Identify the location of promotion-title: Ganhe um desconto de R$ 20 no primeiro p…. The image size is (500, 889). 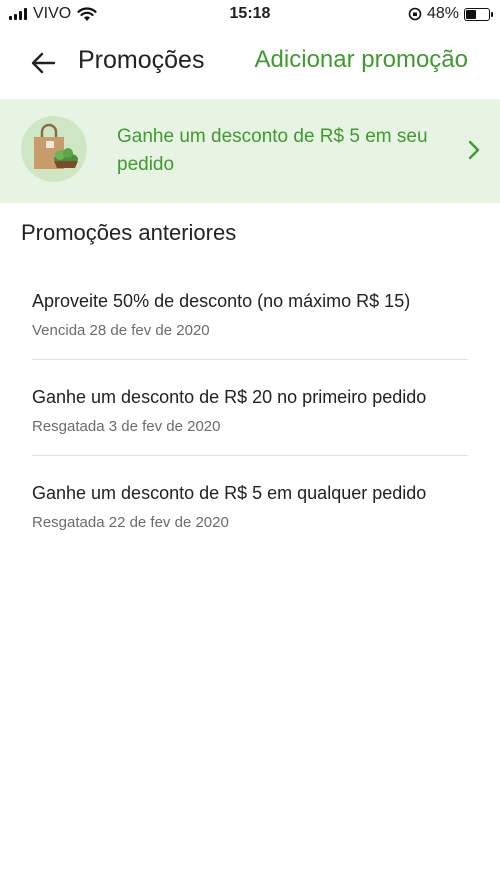
(229, 397).